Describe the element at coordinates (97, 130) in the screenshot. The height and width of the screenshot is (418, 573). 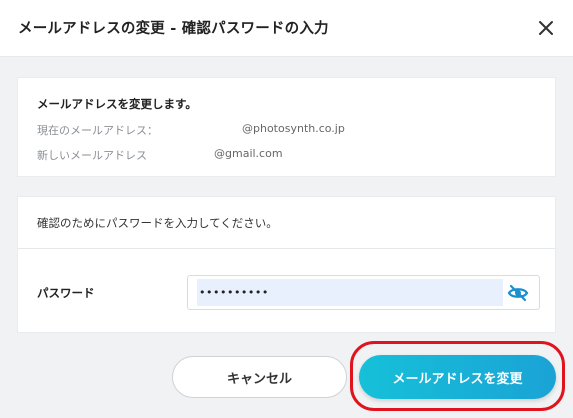
I see `current-email-label: 現在のメールアドレス：` at that location.